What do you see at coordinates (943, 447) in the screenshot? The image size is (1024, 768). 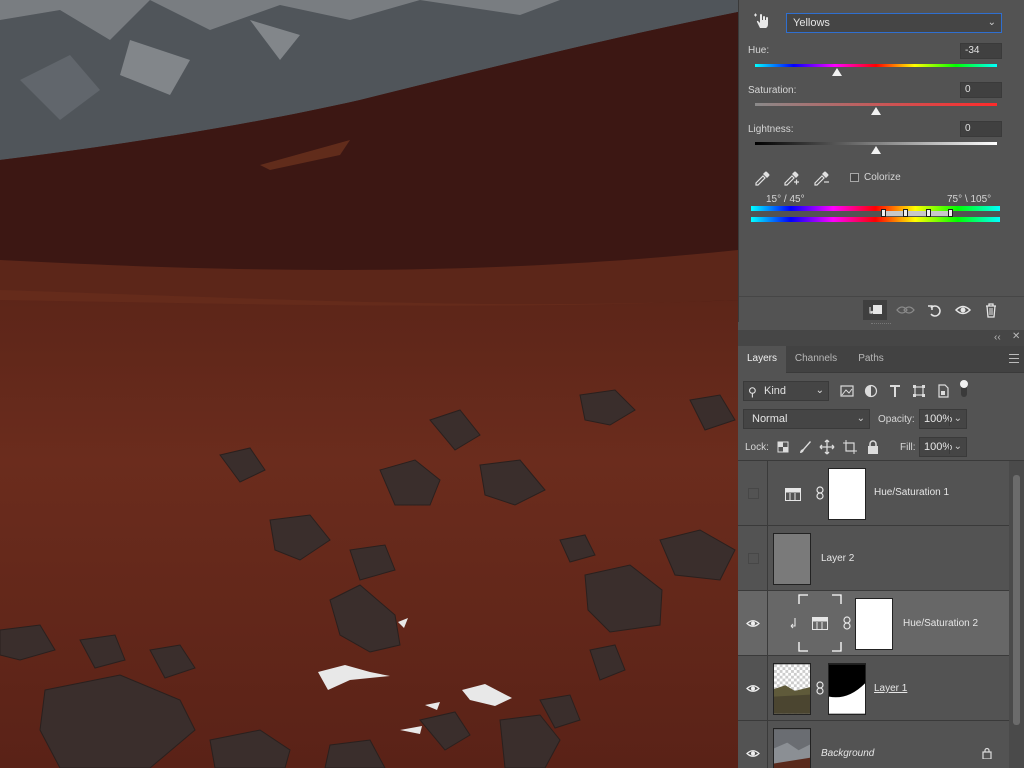 I see `fill-field: 100% ⌄` at bounding box center [943, 447].